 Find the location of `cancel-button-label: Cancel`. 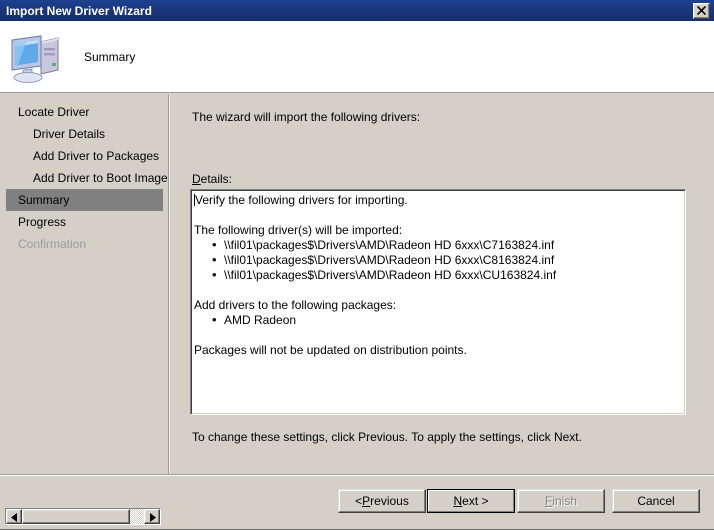

cancel-button-label: Cancel is located at coordinates (656, 501).